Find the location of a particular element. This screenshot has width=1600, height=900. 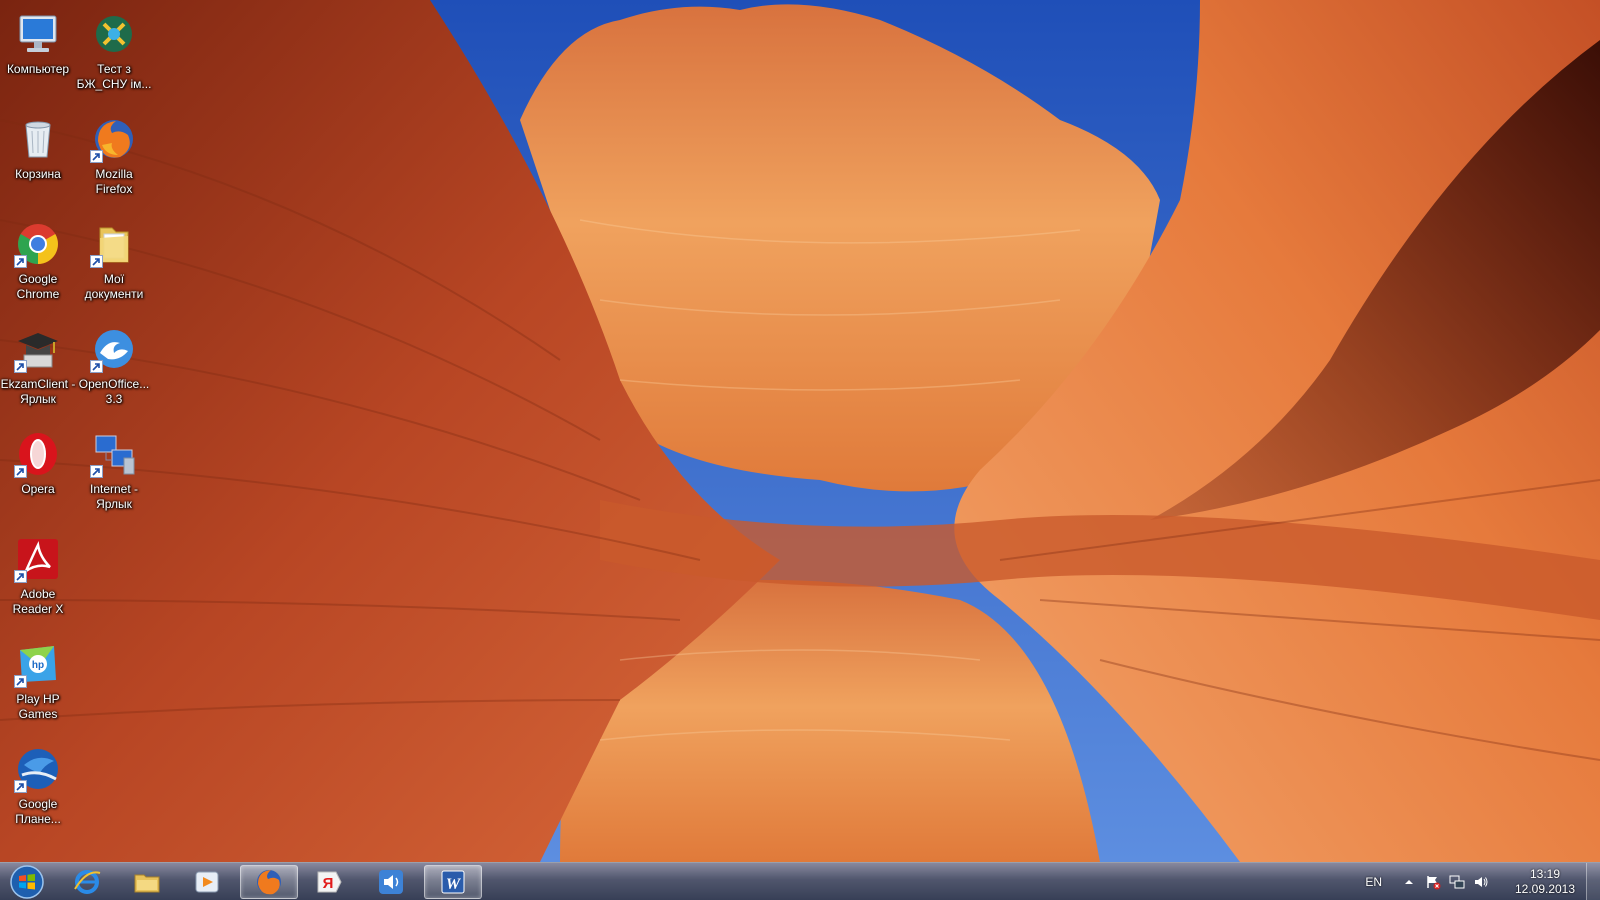

language-indicator: EN is located at coordinates (1373, 882).